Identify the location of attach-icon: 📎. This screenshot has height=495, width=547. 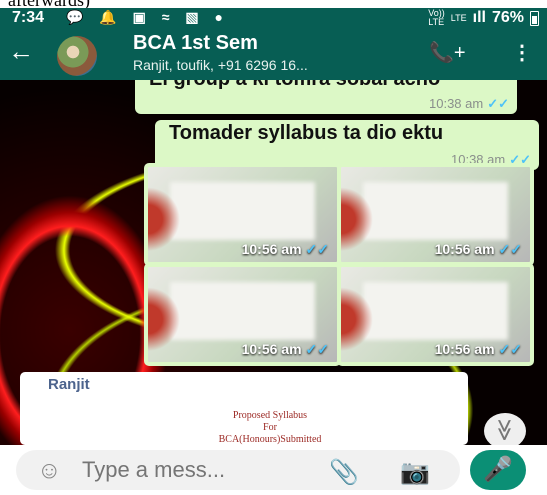
(344, 472).